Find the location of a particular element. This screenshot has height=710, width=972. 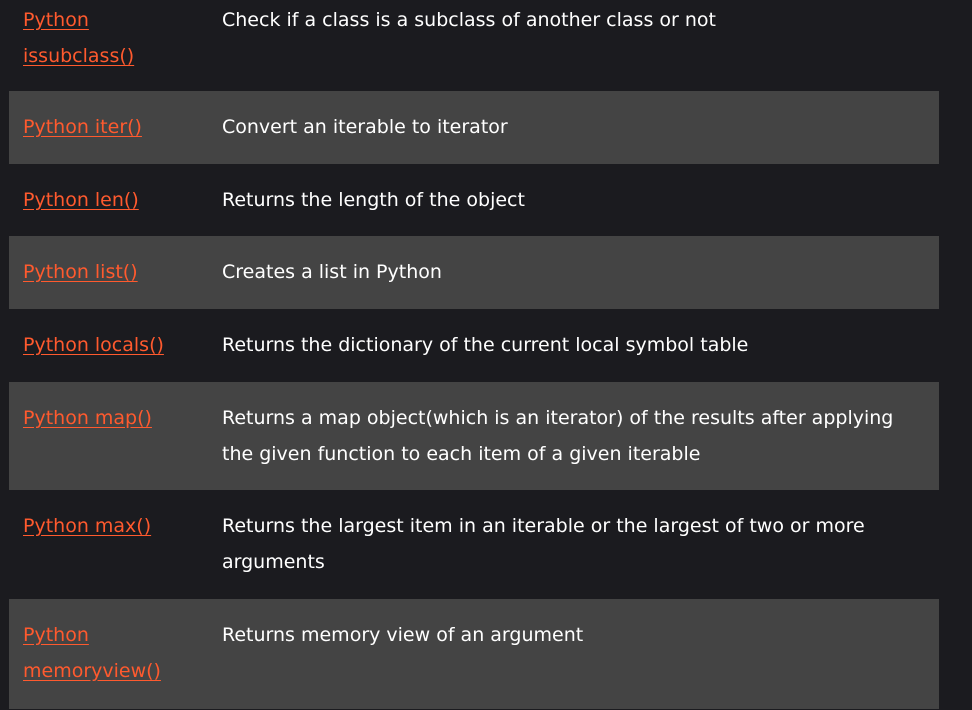

function-link-issubclass: Python issubclass() is located at coordinates (93, 38).